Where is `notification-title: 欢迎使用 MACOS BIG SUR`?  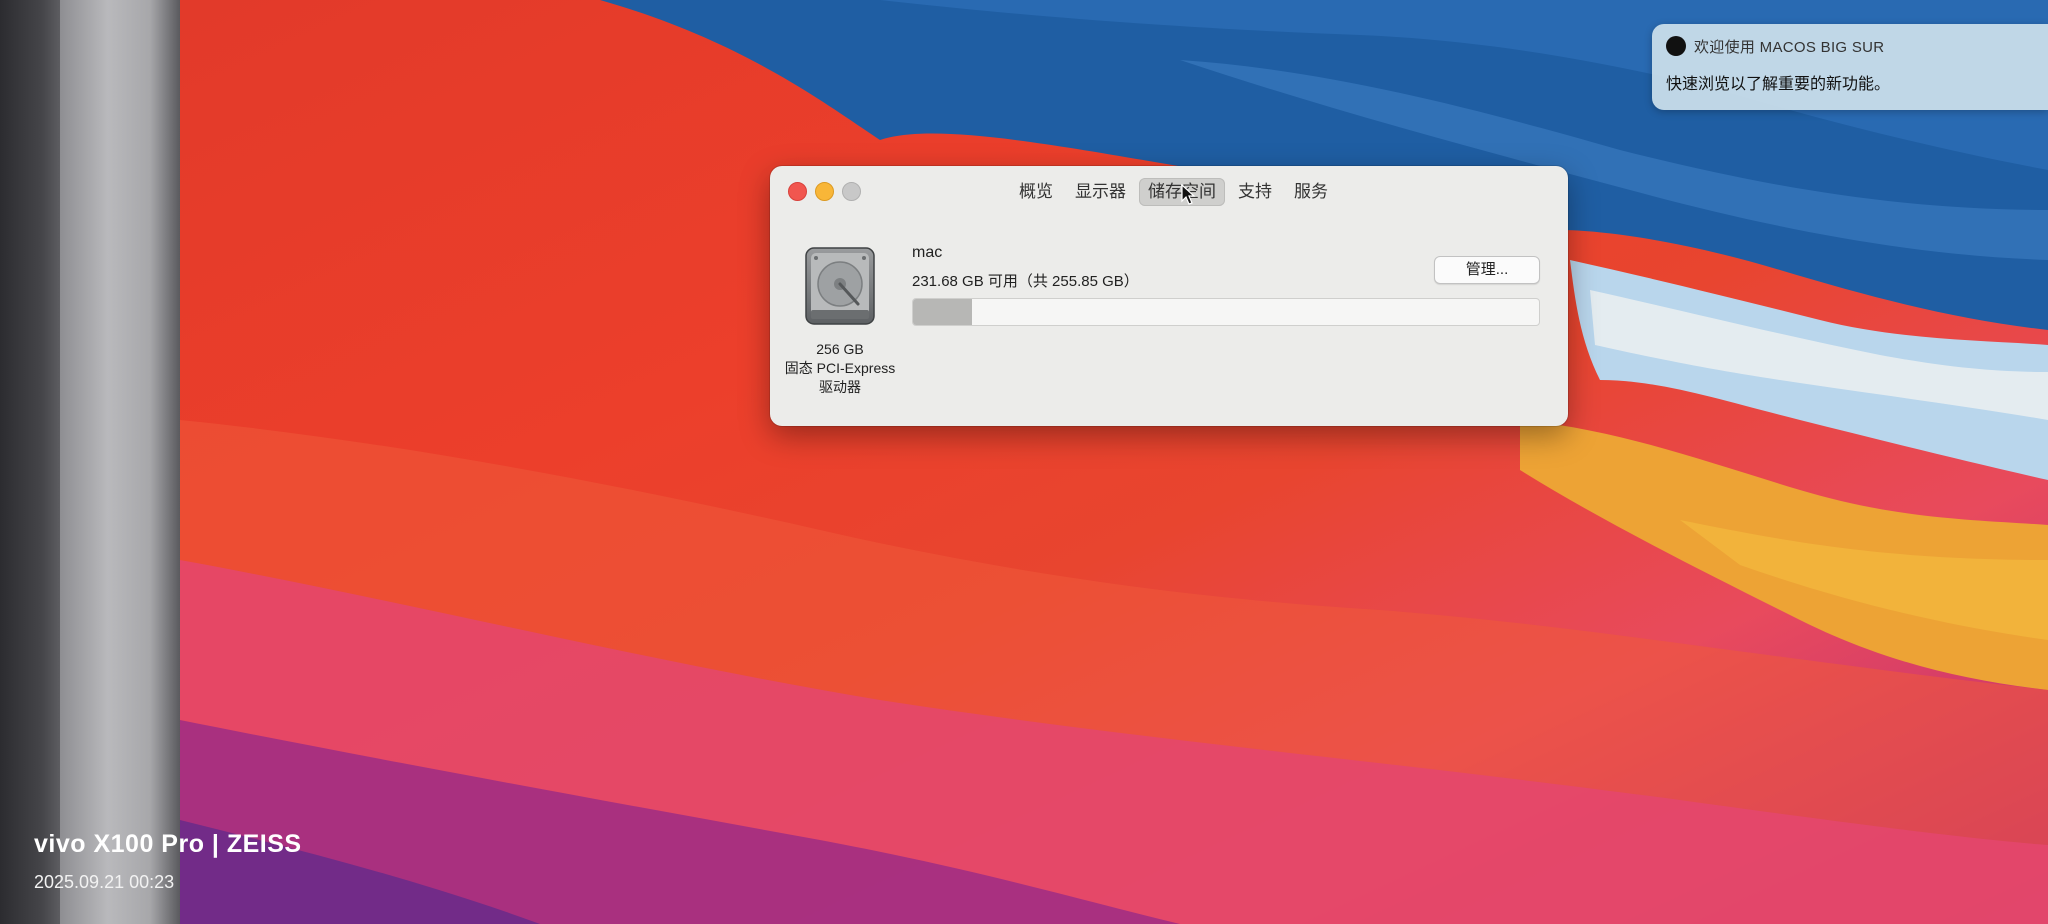 notification-title: 欢迎使用 MACOS BIG SUR is located at coordinates (1789, 47).